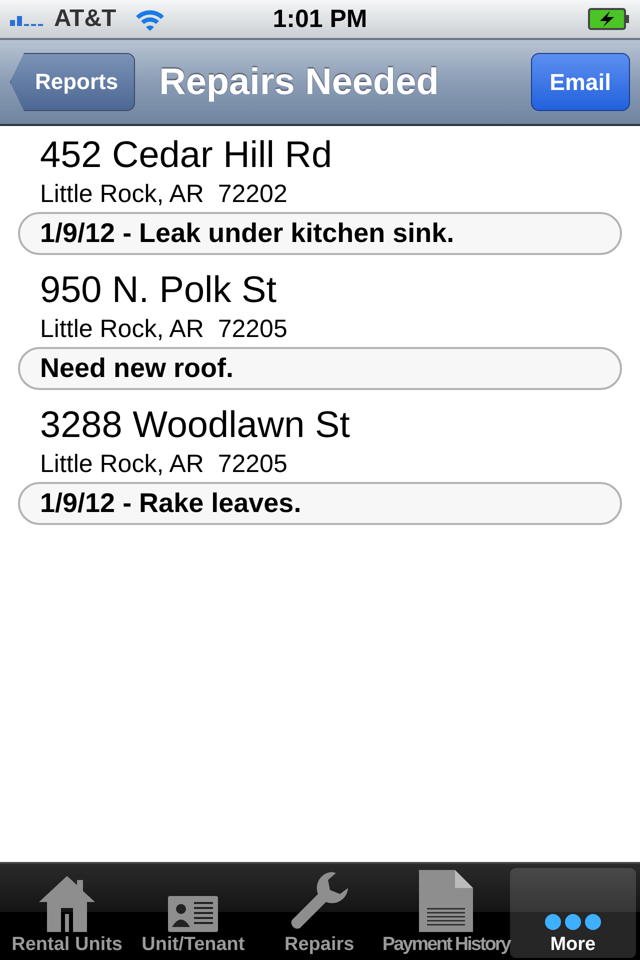 Image resolution: width=640 pixels, height=960 pixels. What do you see at coordinates (320, 503) in the screenshot?
I see `repair-note: 1/9/12 - Rake leaves.` at bounding box center [320, 503].